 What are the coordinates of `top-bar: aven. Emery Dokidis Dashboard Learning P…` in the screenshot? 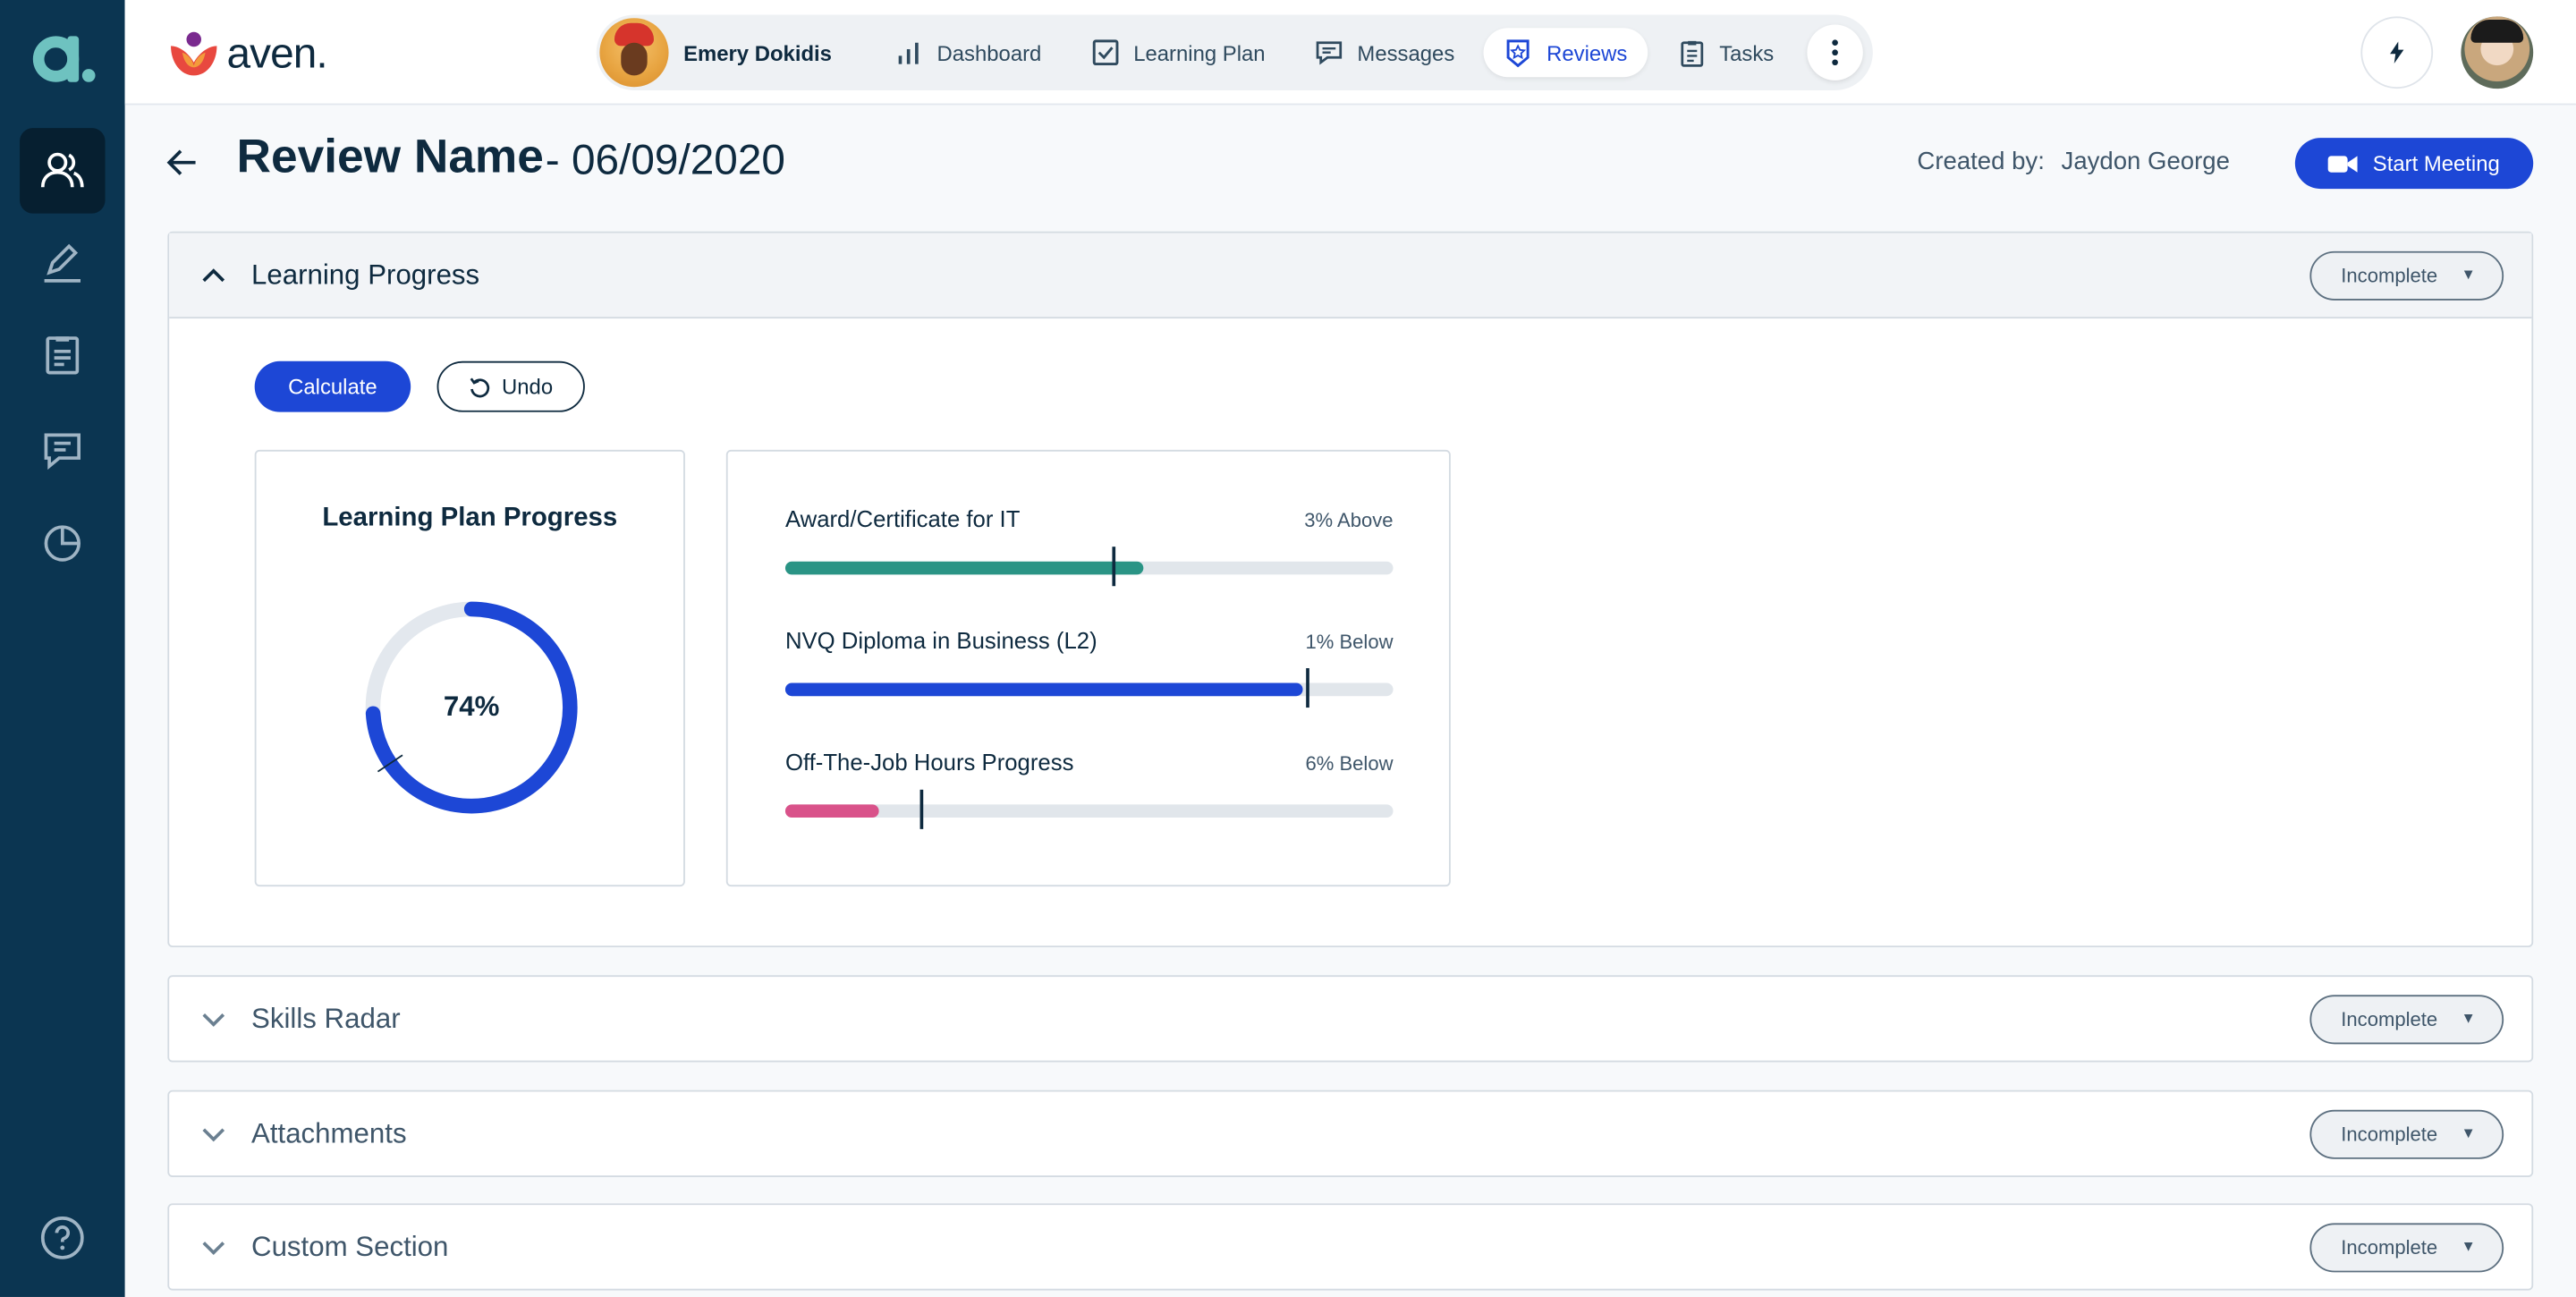 It's located at (1350, 53).